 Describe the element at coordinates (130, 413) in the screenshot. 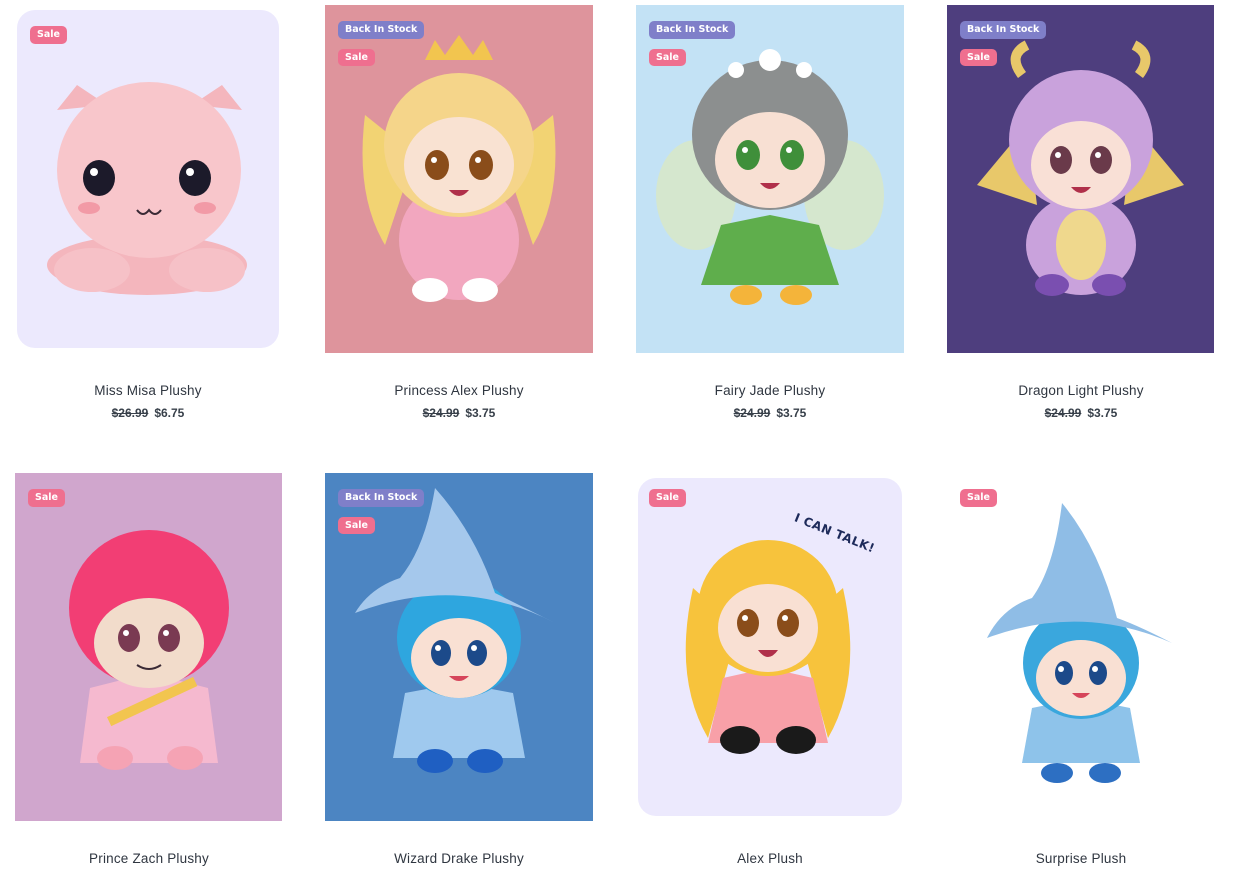

I see `original-price: $26.99` at that location.